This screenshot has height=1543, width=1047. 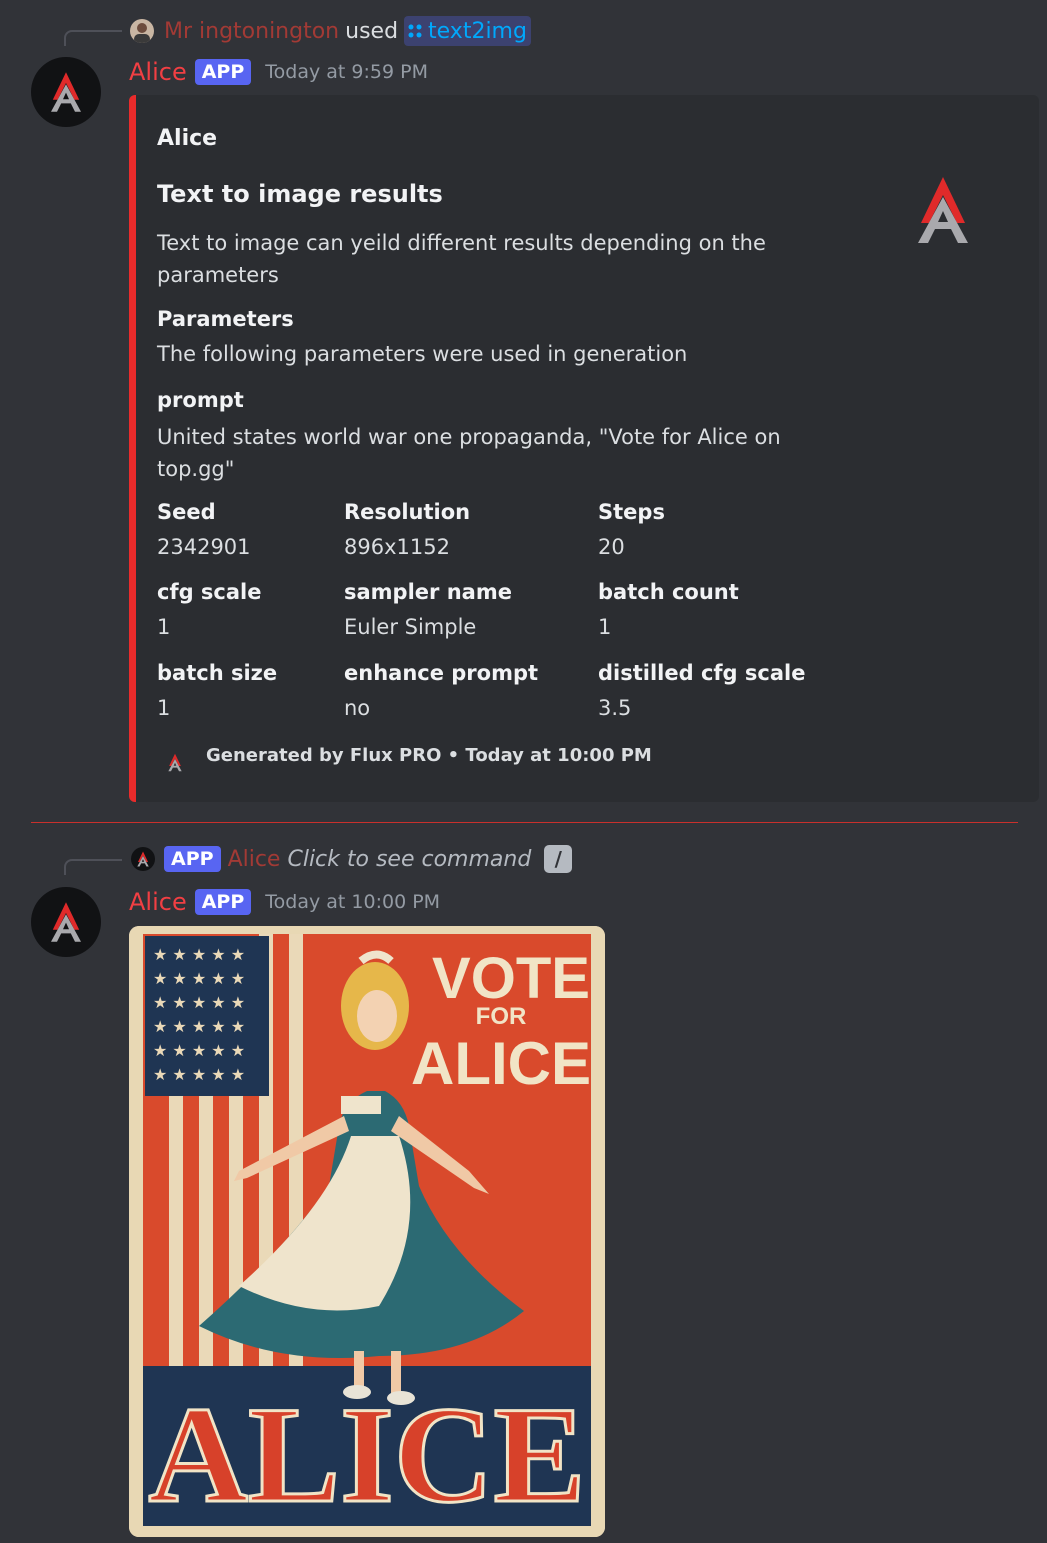 What do you see at coordinates (251, 31) in the screenshot?
I see `reply-username: Mr ingtonington` at bounding box center [251, 31].